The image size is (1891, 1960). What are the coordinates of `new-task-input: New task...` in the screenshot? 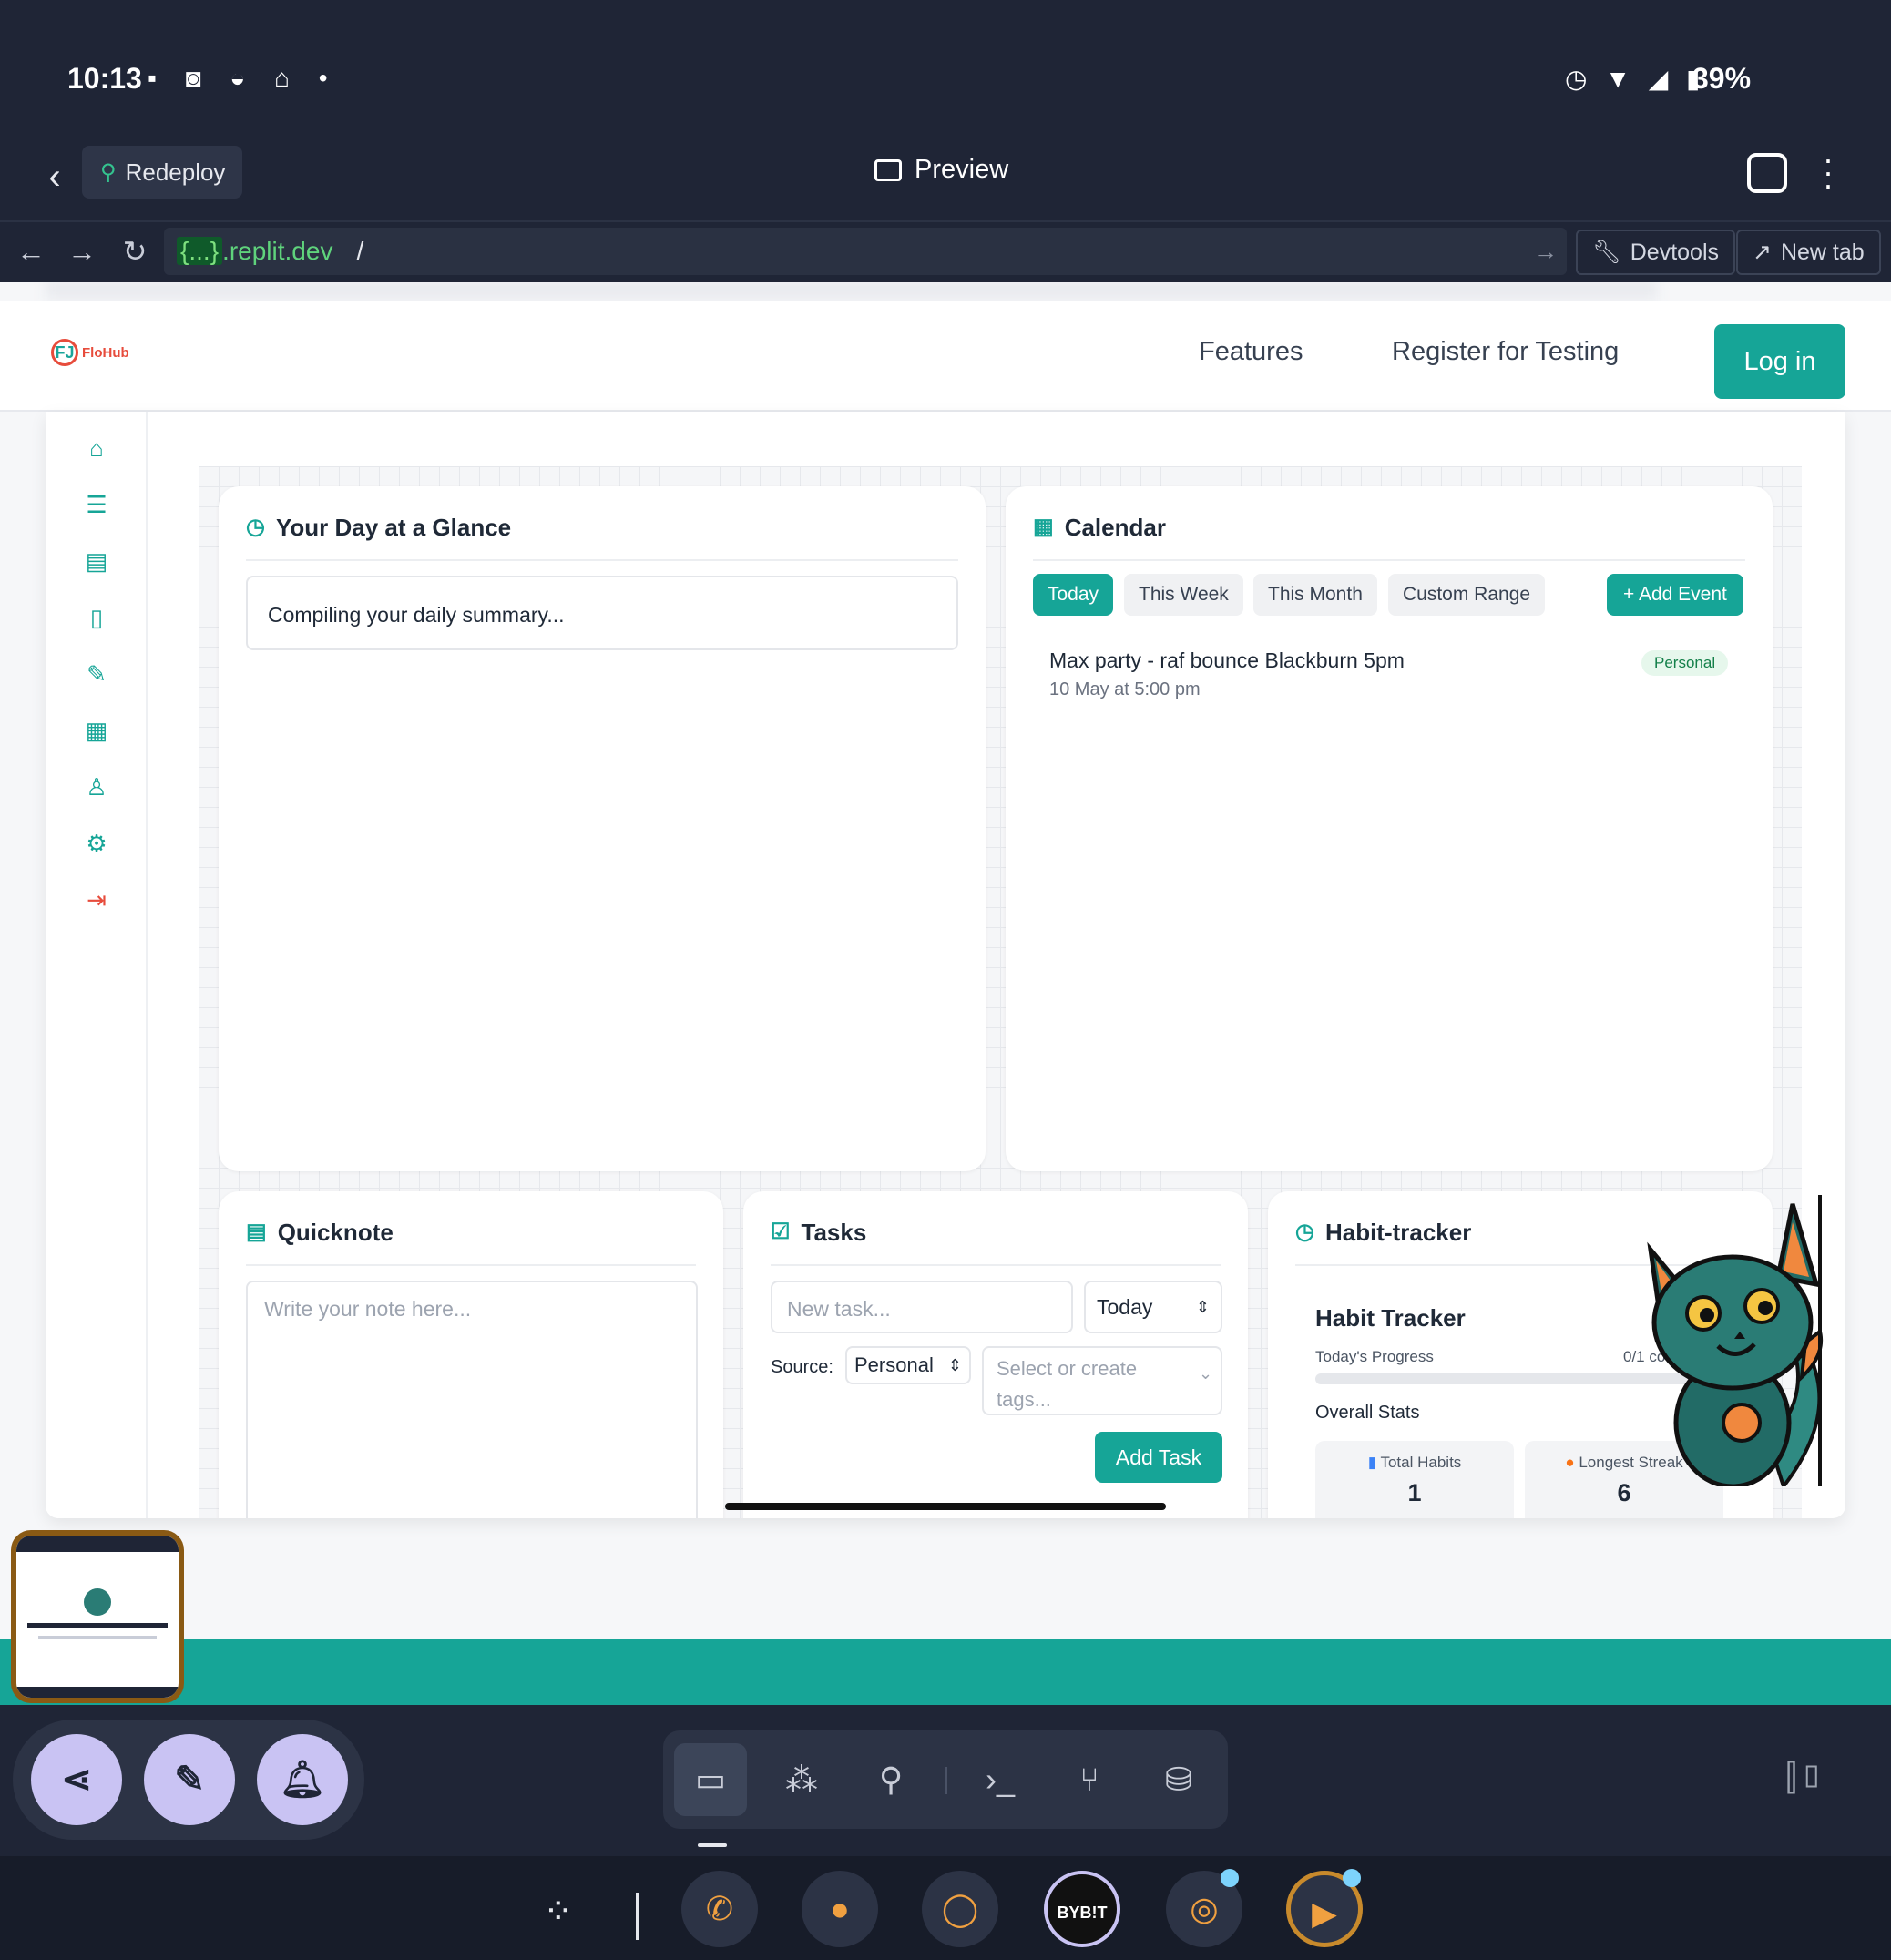 It's located at (922, 1307).